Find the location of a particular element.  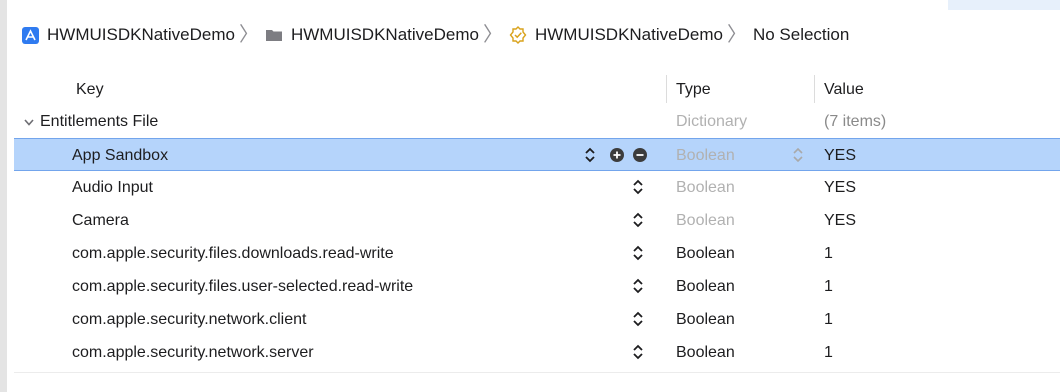

breadcrumb-group-label: HWMUISDKNativeDemo is located at coordinates (384, 34).